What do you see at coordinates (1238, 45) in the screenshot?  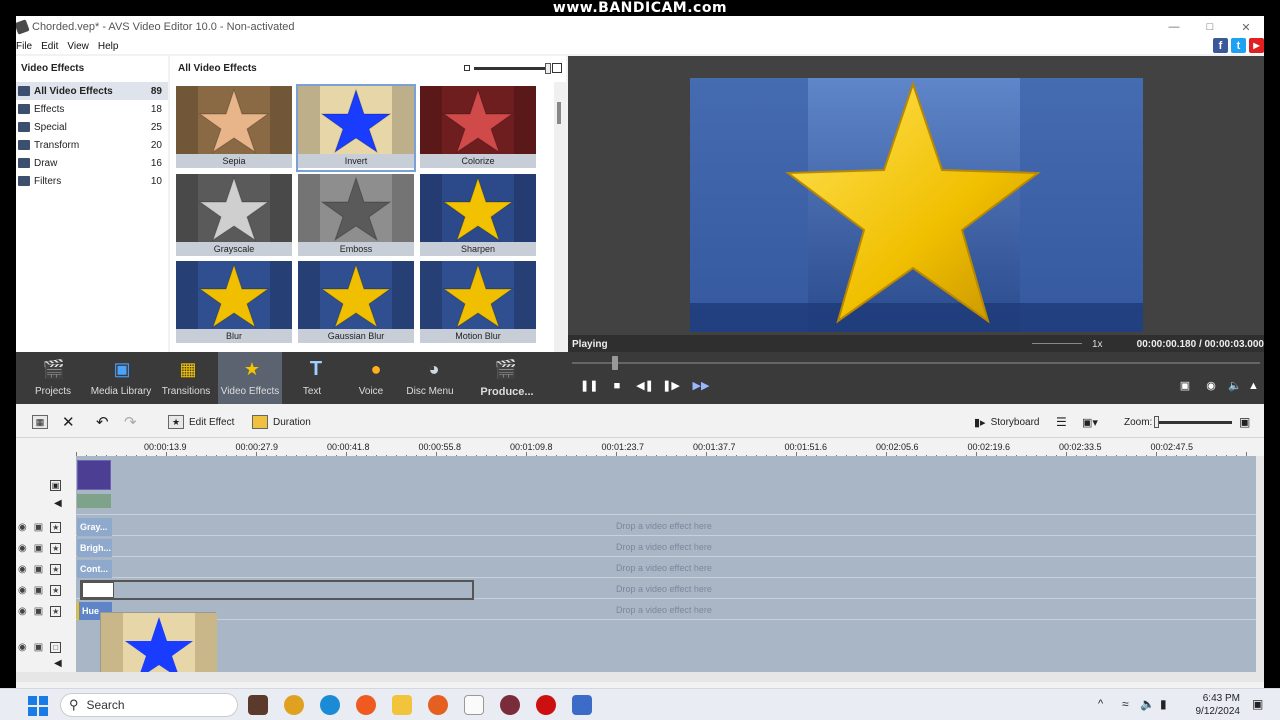 I see `twitter-icon: t` at bounding box center [1238, 45].